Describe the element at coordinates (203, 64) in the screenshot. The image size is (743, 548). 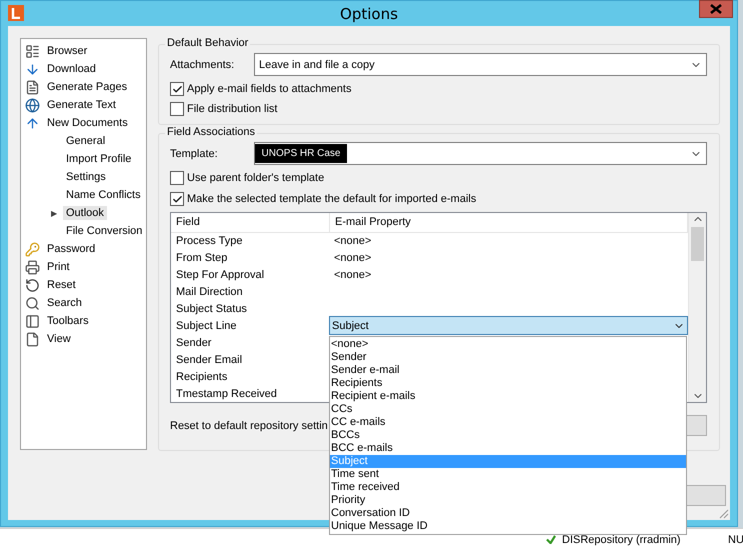
I see `field-label: Attachments:` at that location.